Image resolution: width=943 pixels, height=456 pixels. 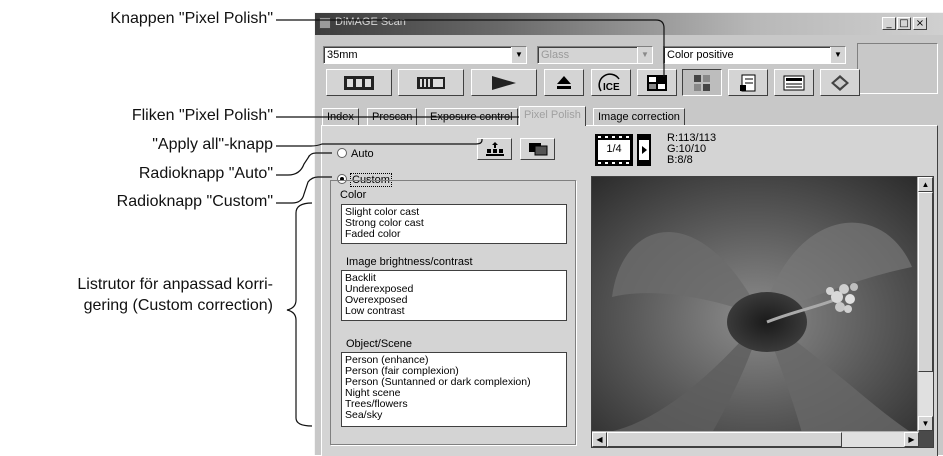 I want to click on listbox-bracket, so click(x=299, y=314).